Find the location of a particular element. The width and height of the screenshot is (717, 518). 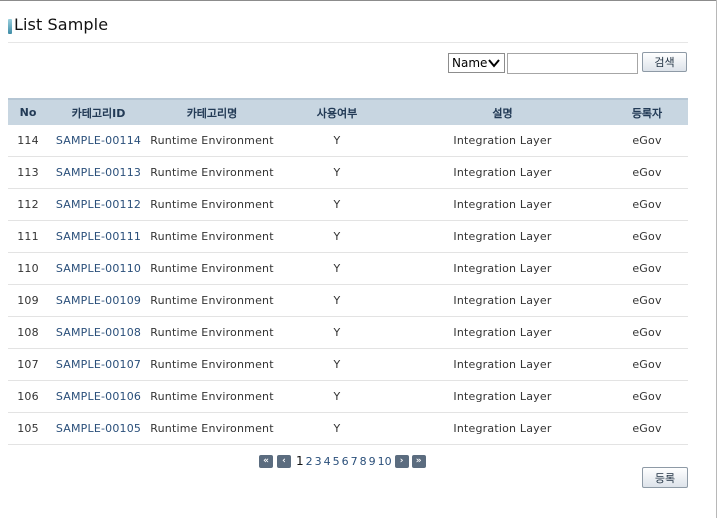

table-header-row: No 카테고리ID 카테고리명 사용여부 설명 등록자 is located at coordinates (348, 111).